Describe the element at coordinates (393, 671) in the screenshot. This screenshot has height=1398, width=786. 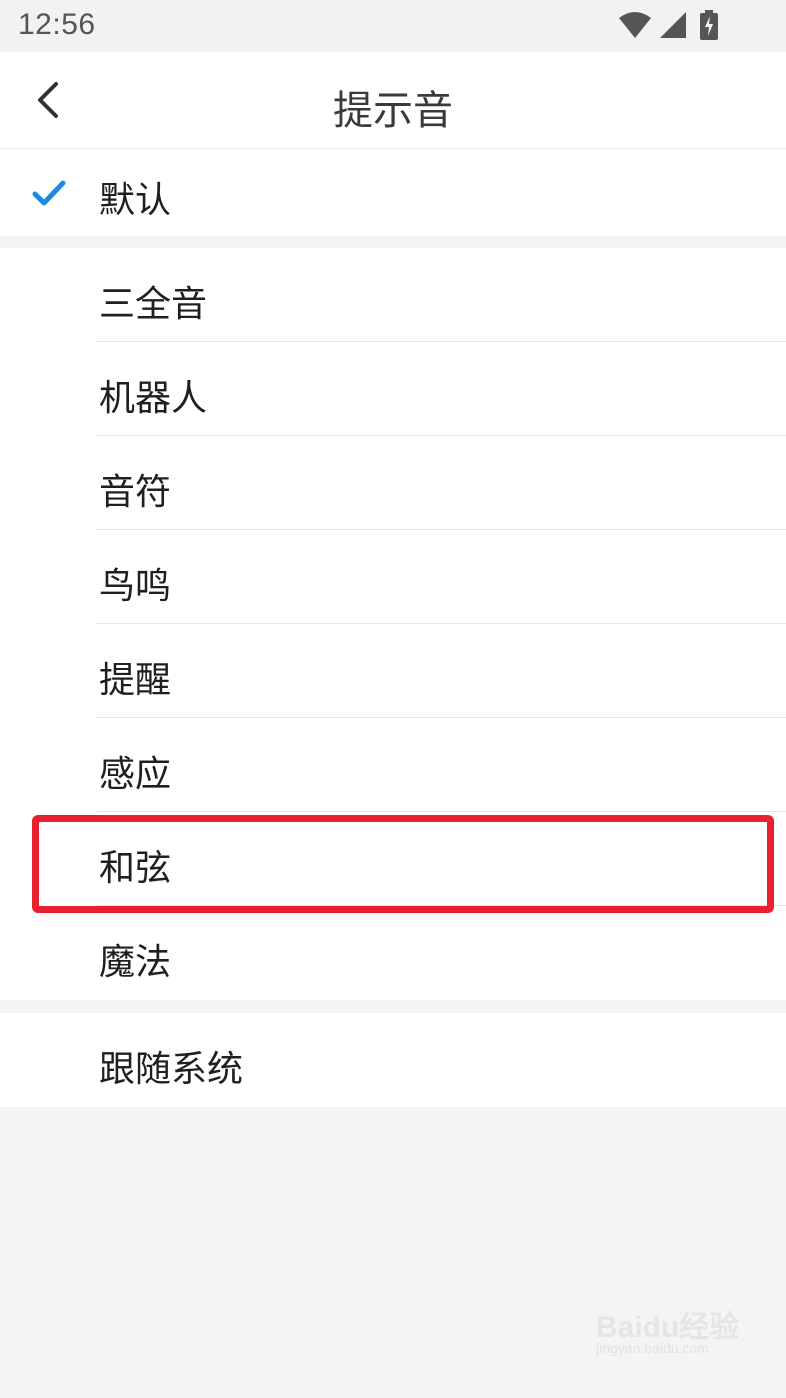
I see `option-tone: 提醒` at that location.